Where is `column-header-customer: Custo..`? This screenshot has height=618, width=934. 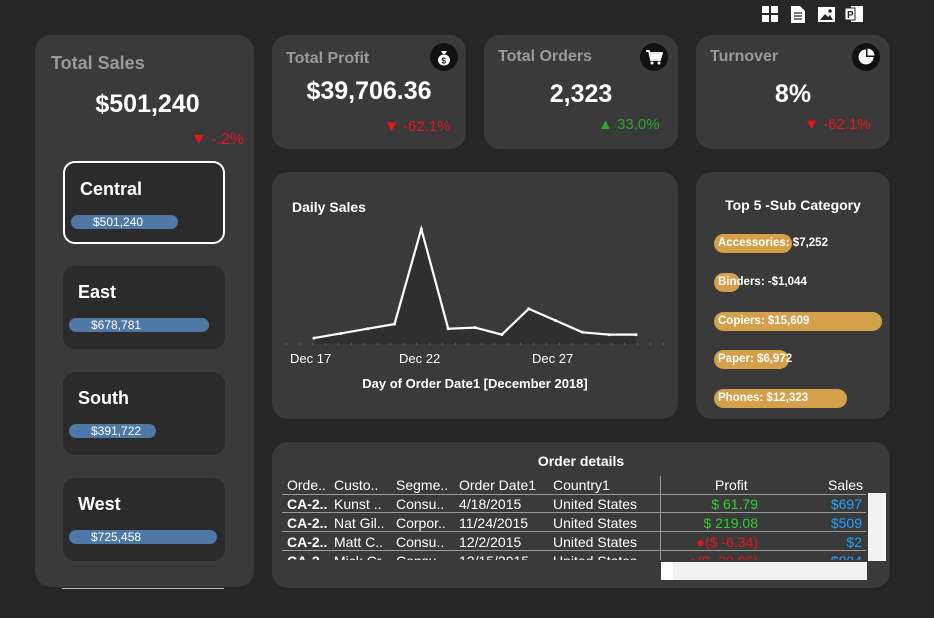 column-header-customer: Custo.. is located at coordinates (356, 485).